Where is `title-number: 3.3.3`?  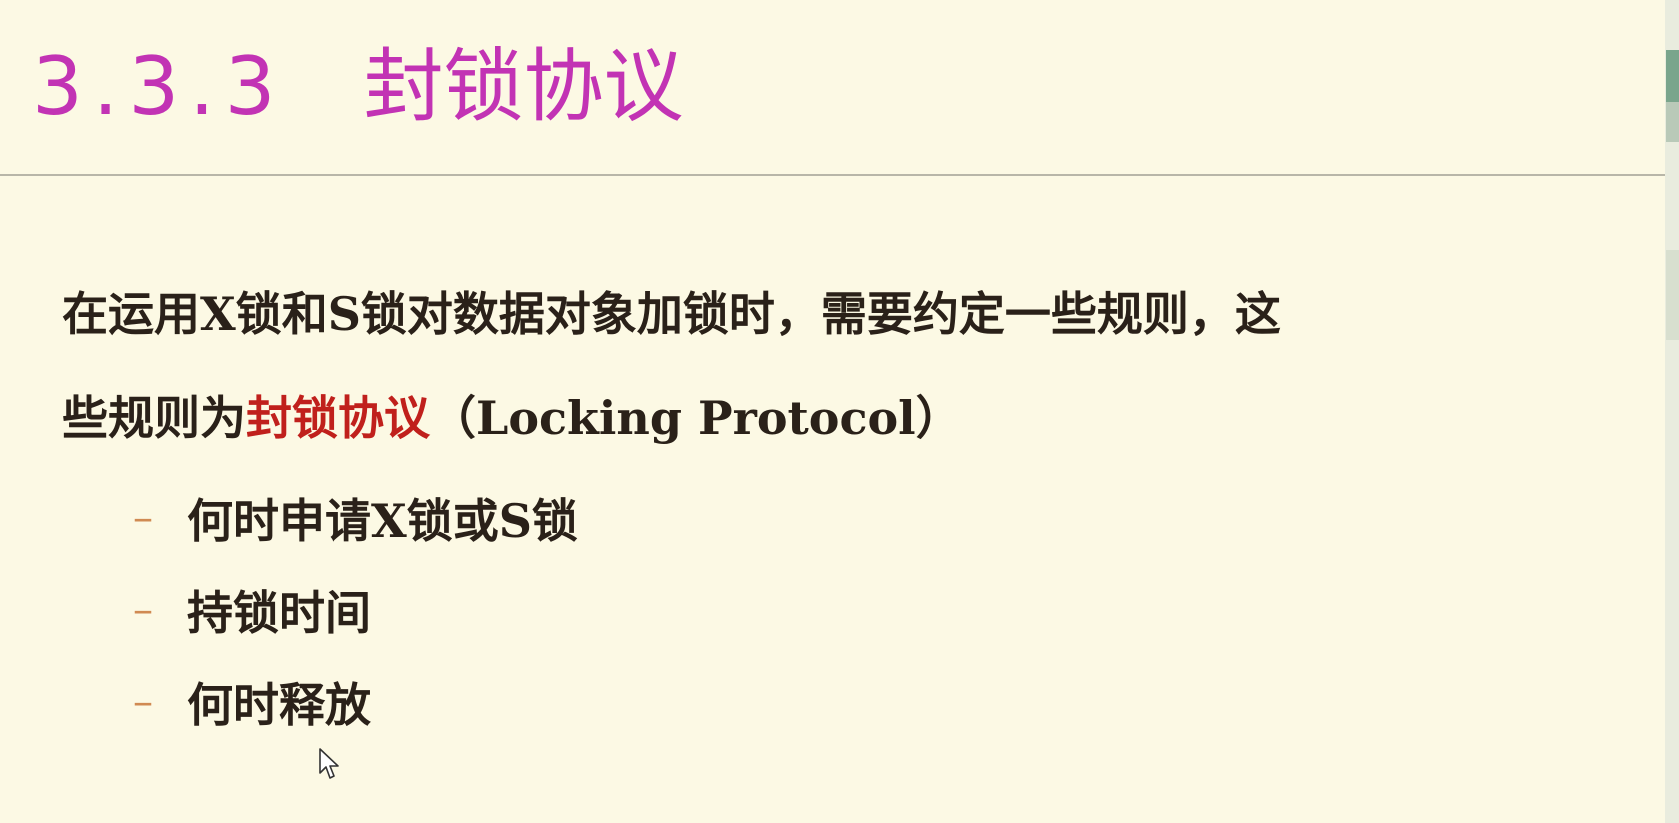 title-number: 3.3.3 is located at coordinates (159, 86).